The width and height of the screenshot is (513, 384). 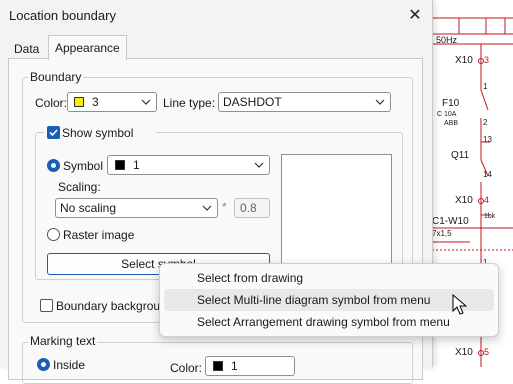 What do you see at coordinates (112, 102) in the screenshot?
I see `color-select: 3` at bounding box center [112, 102].